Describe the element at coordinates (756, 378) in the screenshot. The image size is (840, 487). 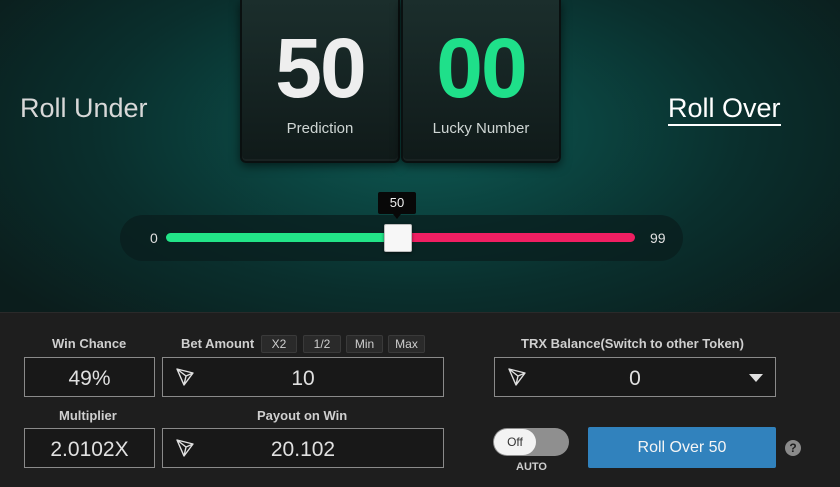
I see `chevron-down-icon` at that location.